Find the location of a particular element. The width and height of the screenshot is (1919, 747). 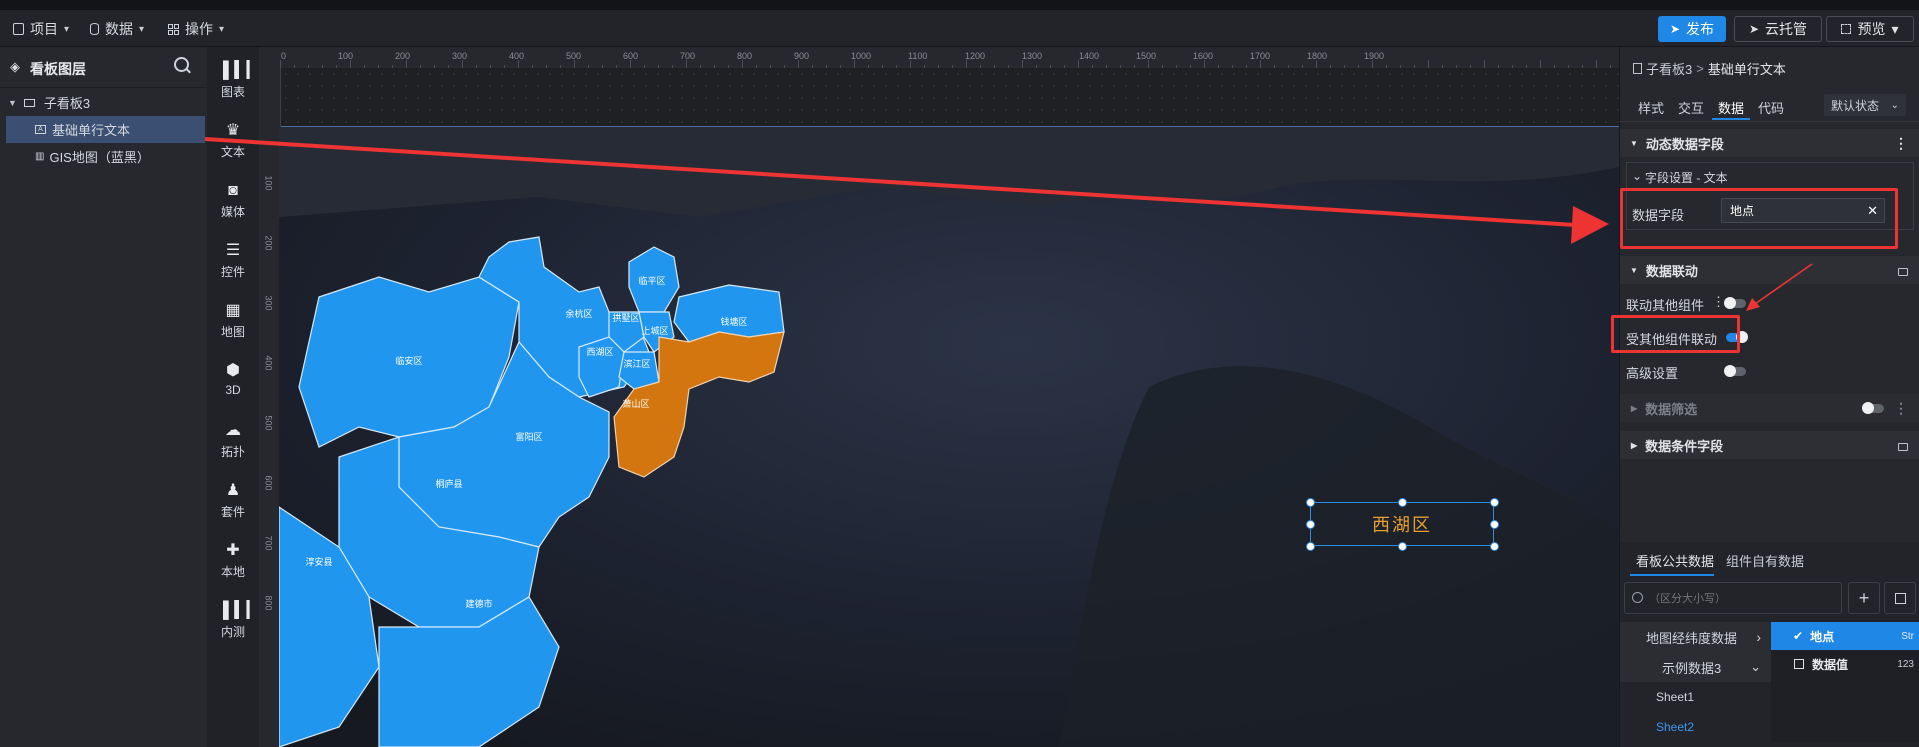

rail-item-label: 控件 is located at coordinates (232, 272).